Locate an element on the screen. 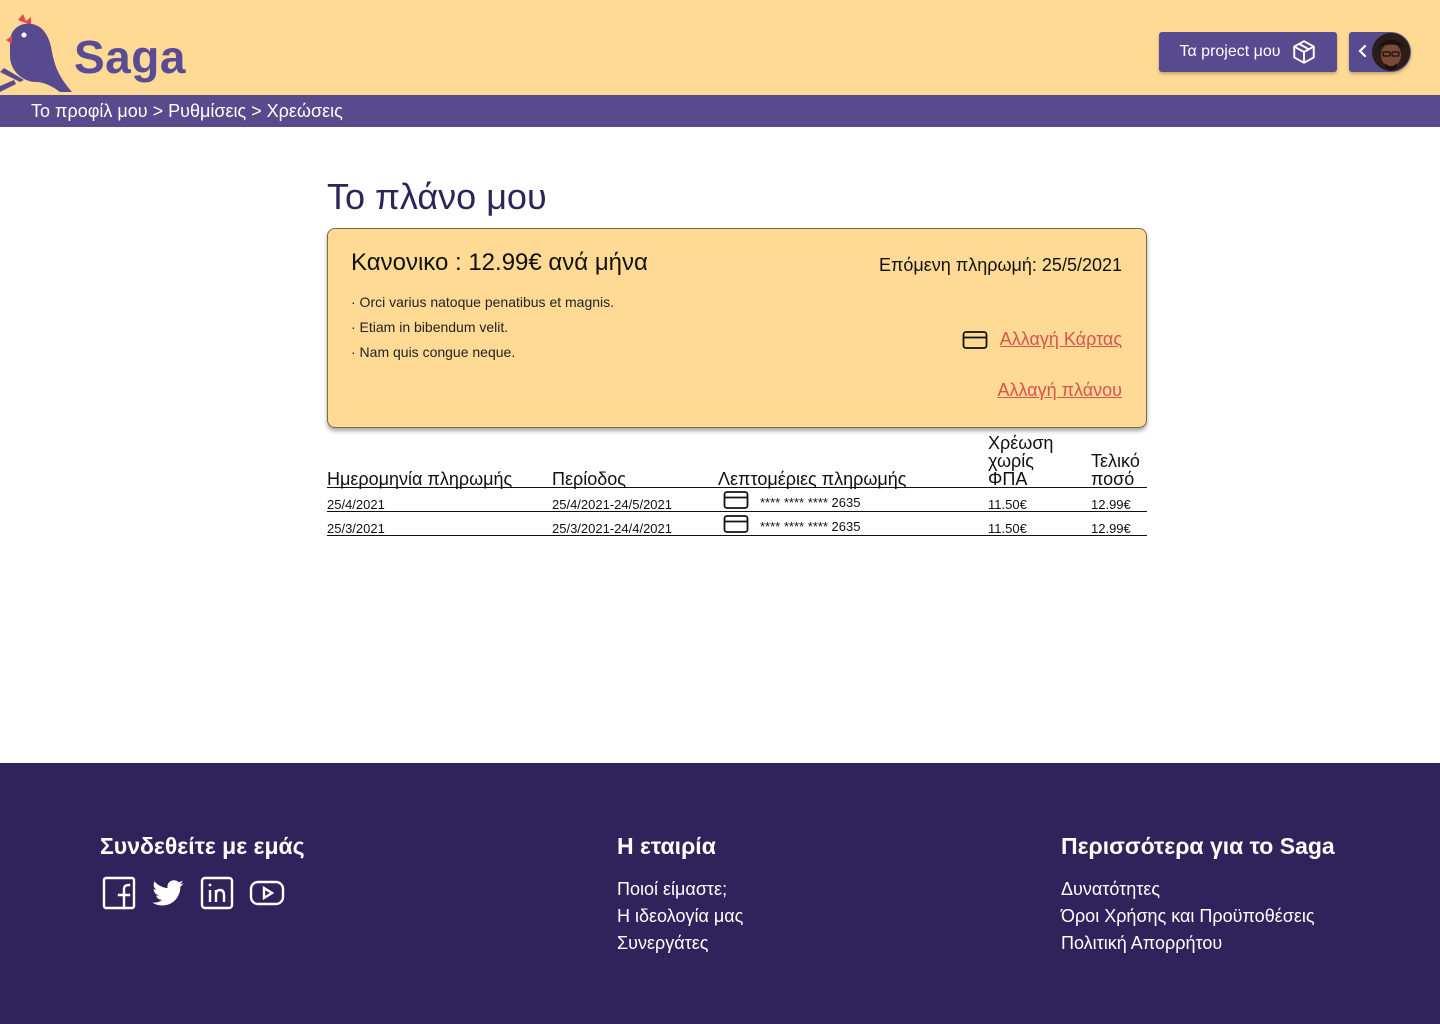  footer-company-title: Η εταιρία is located at coordinates (666, 846).